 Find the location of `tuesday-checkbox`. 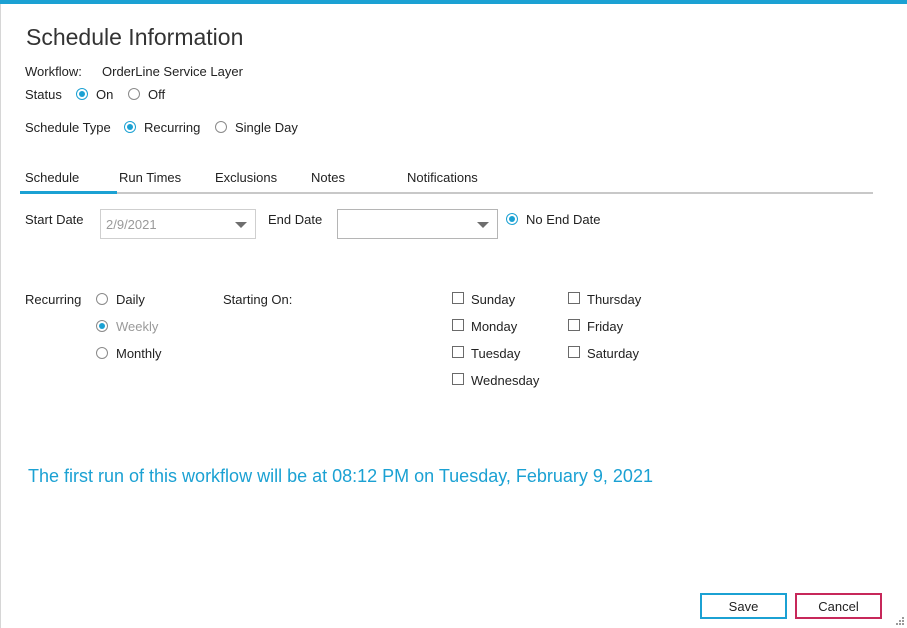

tuesday-checkbox is located at coordinates (458, 352).